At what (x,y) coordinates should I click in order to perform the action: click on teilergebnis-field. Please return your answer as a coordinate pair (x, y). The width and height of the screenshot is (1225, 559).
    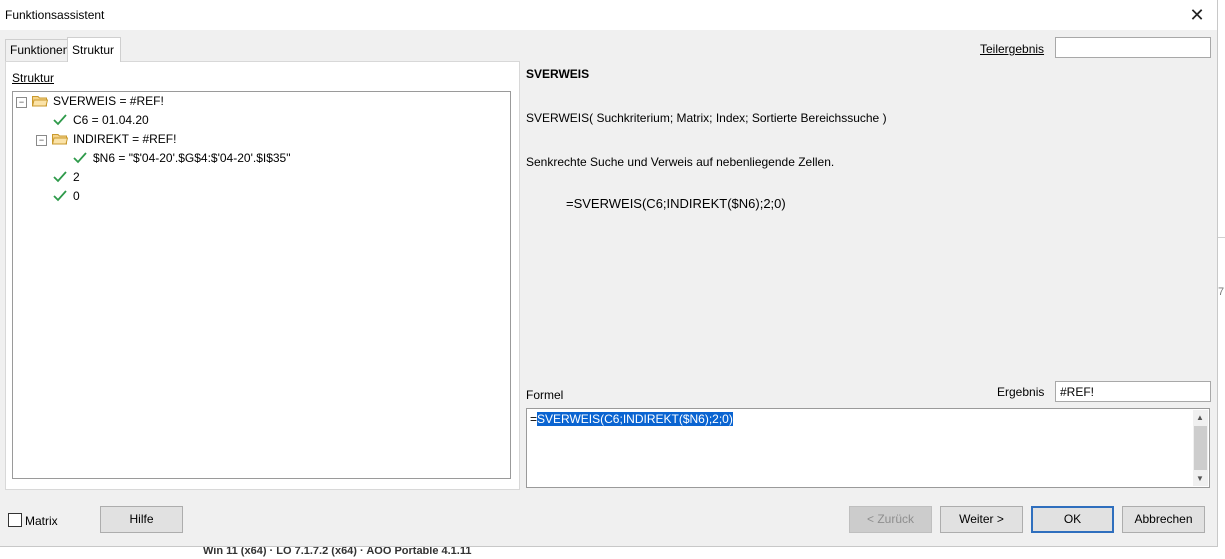
    Looking at the image, I should click on (1133, 47).